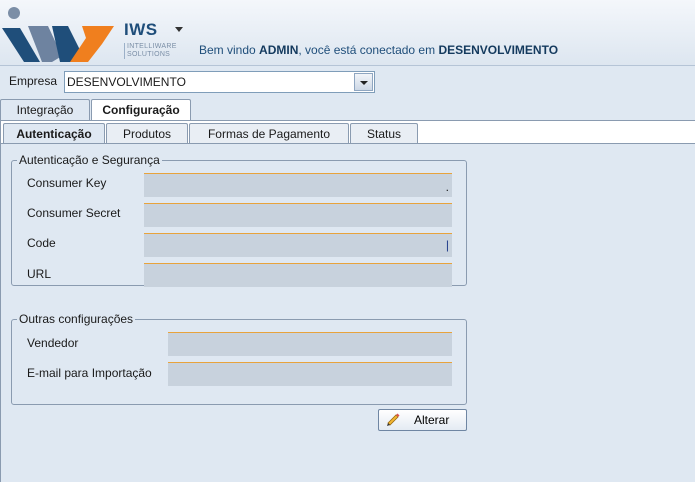 The image size is (695, 482). I want to click on tab-formas-pagamento: Formas de Pagamento, so click(269, 133).